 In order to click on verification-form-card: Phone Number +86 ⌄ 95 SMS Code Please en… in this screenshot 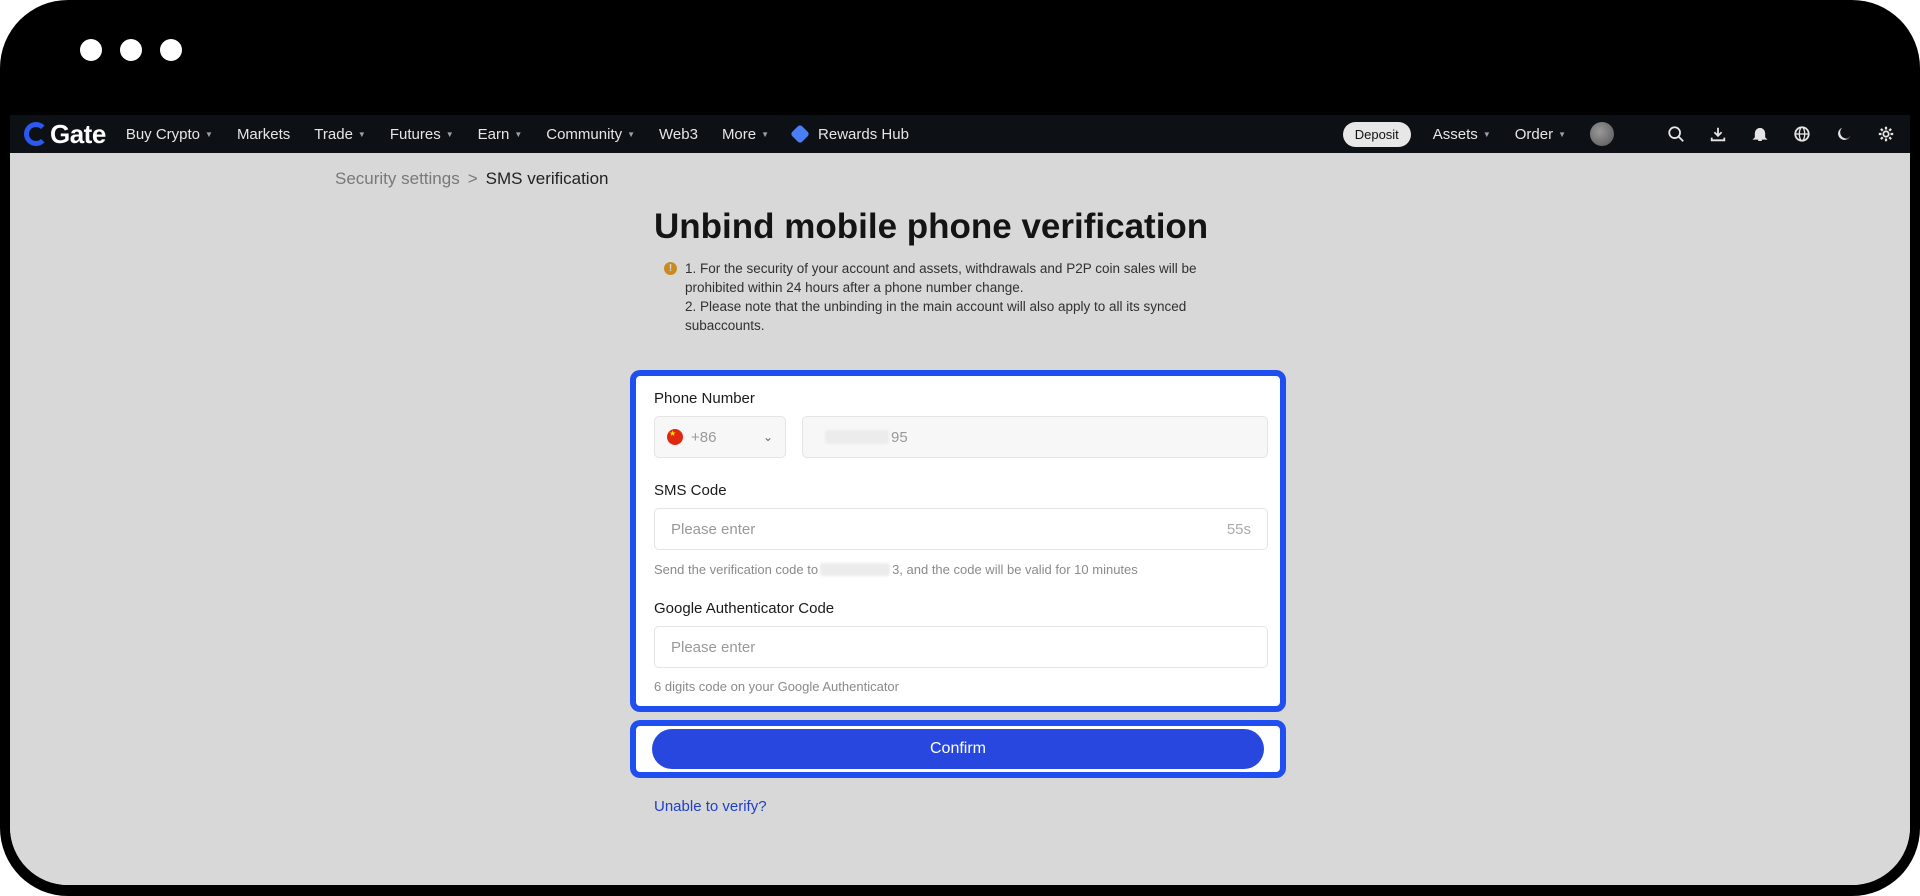, I will do `click(958, 541)`.